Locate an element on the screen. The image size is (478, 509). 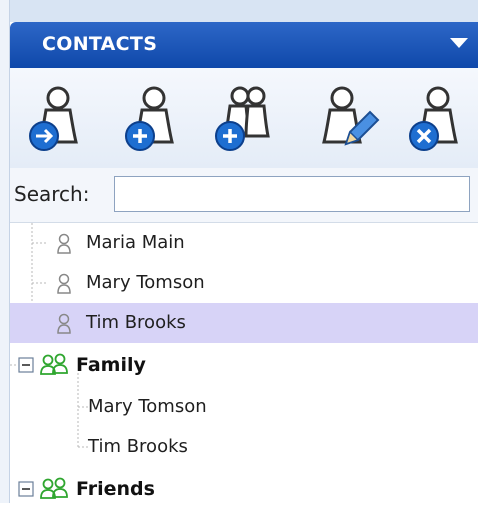
contact-node-selected: Tim Brooks is located at coordinates (244, 323).